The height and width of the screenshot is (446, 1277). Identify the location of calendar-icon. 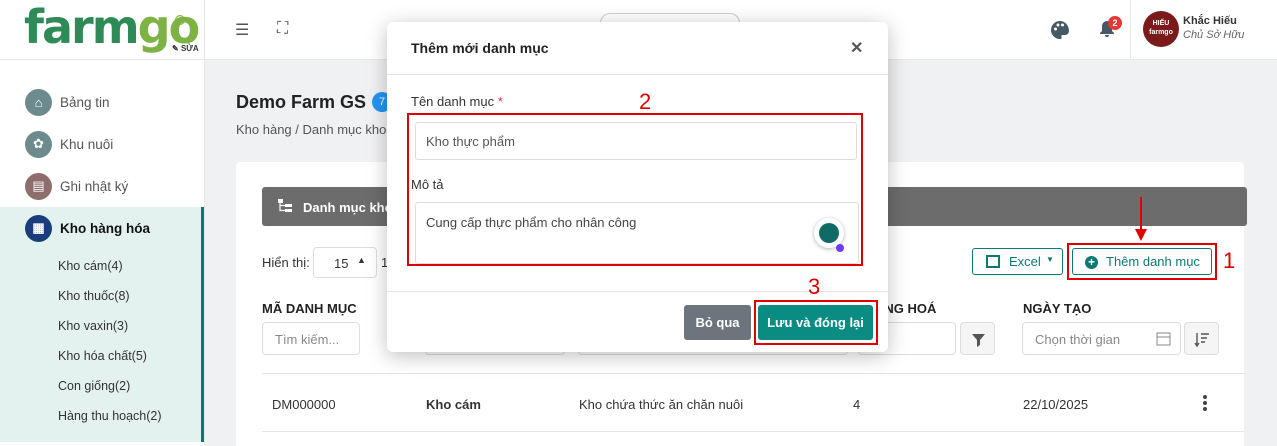
(1163, 339).